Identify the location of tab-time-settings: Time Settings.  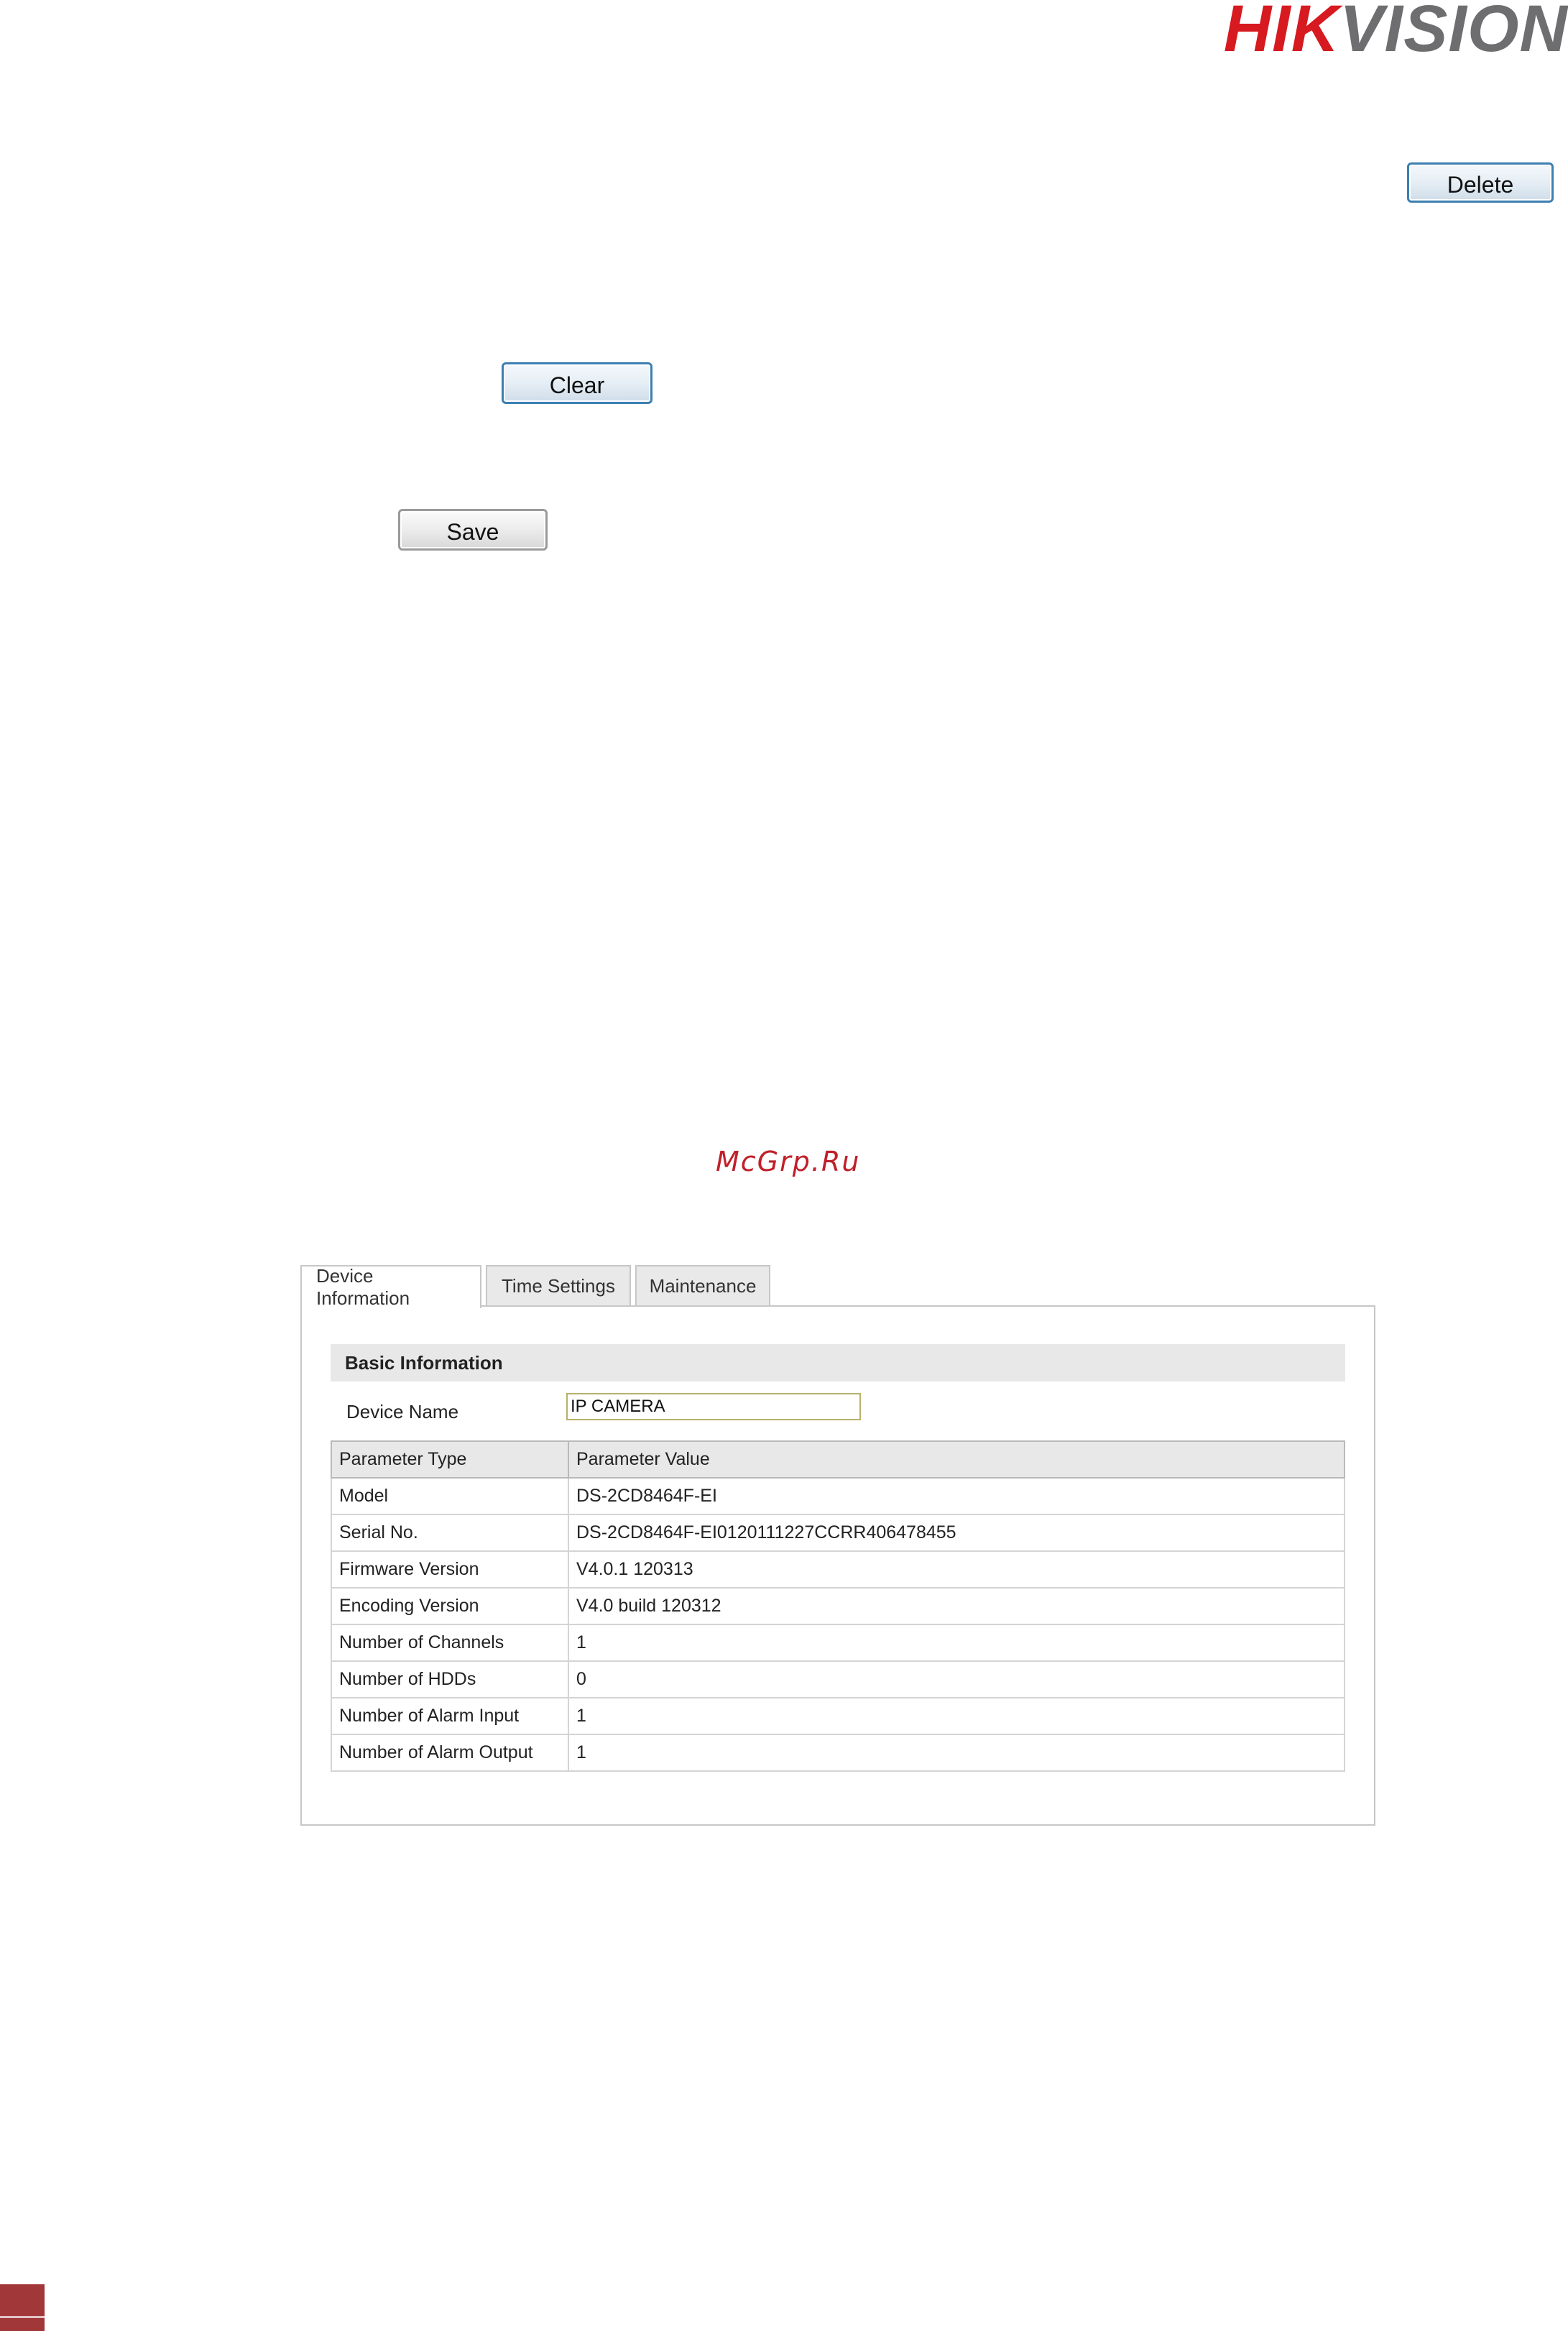
(558, 1285).